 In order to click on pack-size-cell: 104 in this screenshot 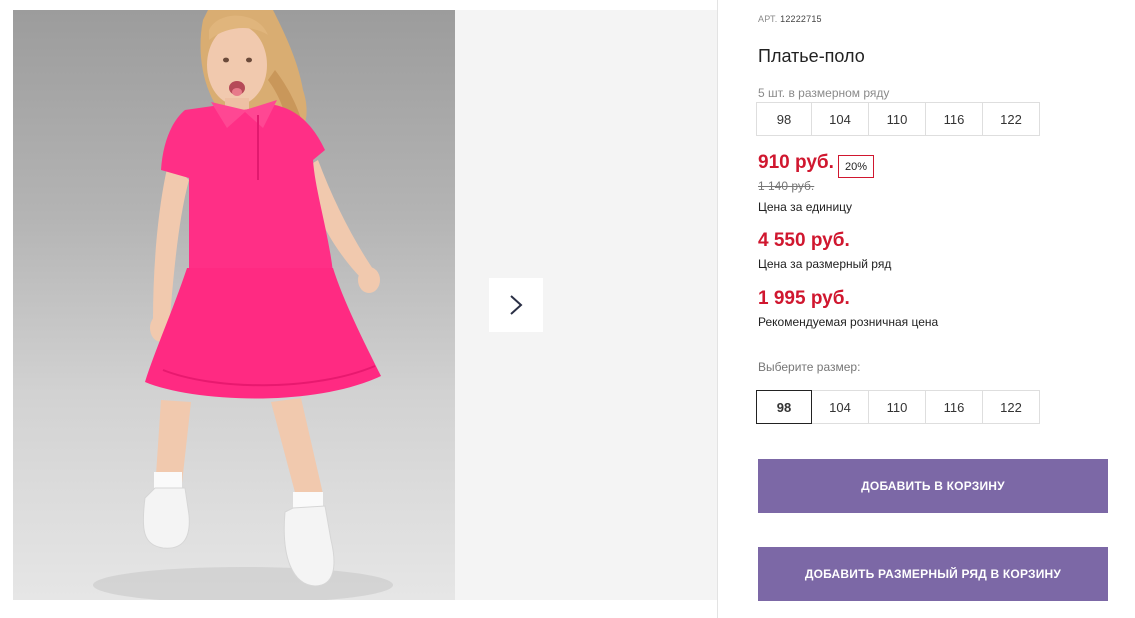, I will do `click(840, 119)`.